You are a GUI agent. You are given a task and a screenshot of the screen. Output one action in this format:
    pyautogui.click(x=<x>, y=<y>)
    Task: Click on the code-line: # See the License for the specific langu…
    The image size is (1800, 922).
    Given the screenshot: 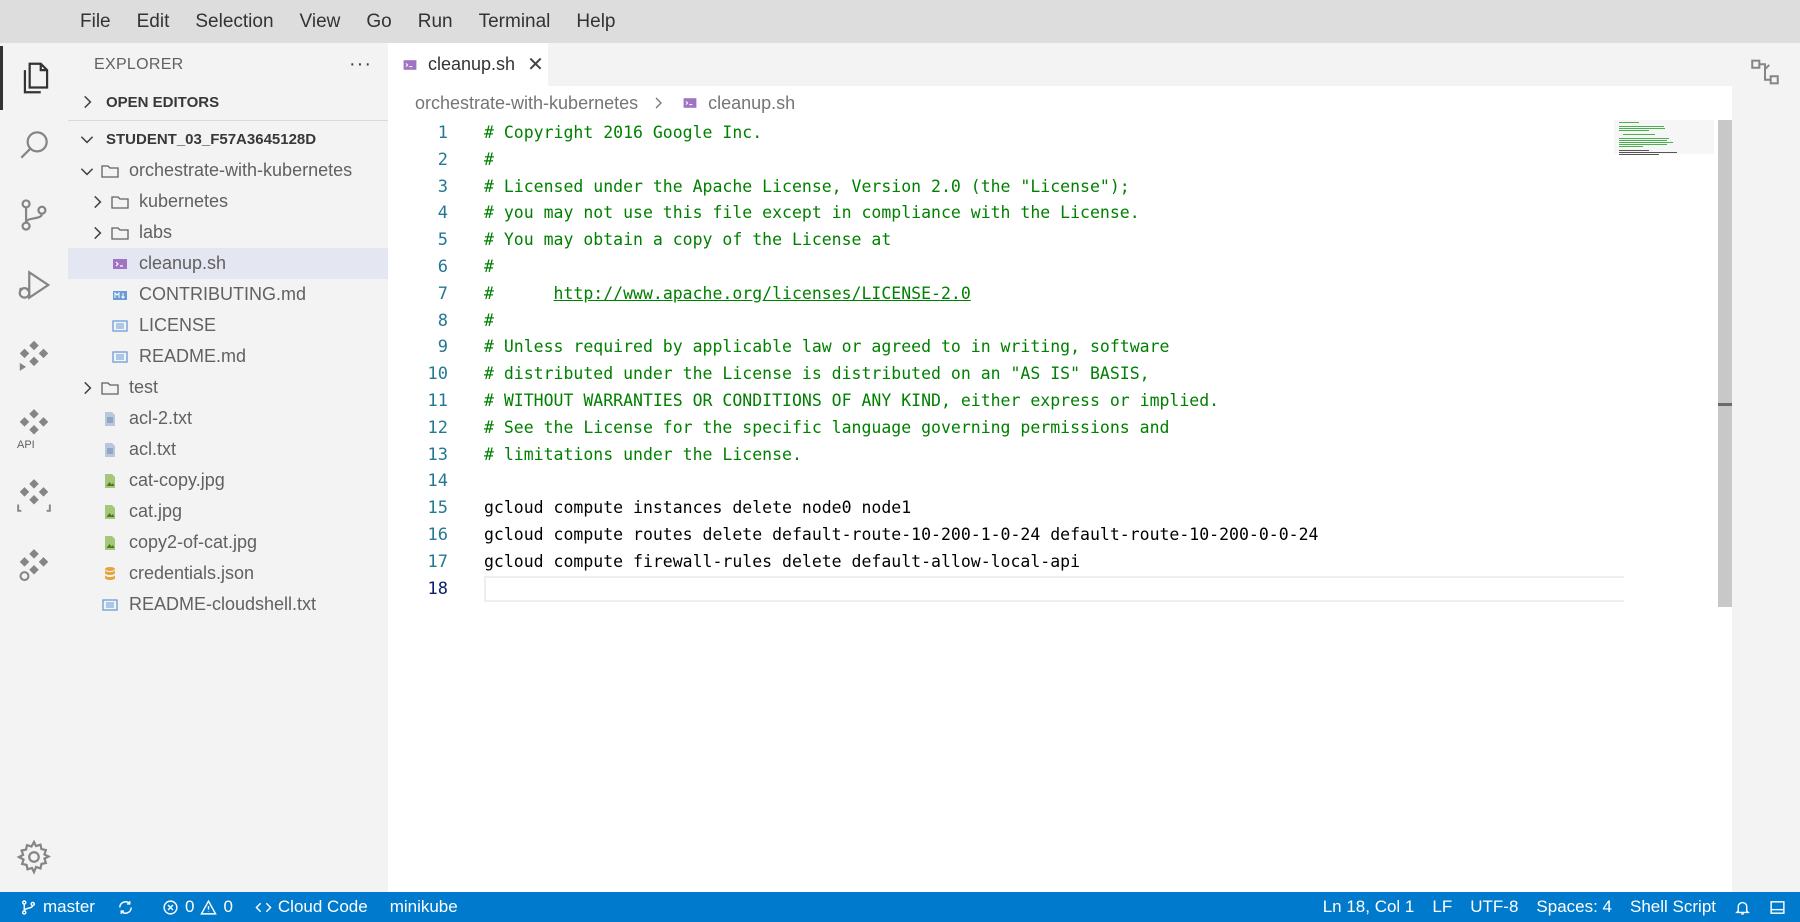 What is the action you would take?
    pyautogui.click(x=1054, y=428)
    